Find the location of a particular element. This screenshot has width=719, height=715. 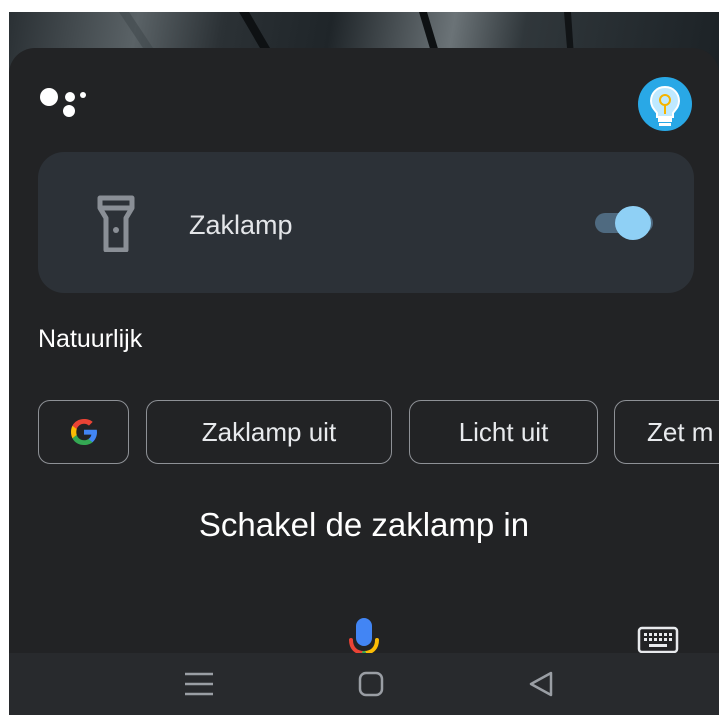

keyboard-button is located at coordinates (658, 640).